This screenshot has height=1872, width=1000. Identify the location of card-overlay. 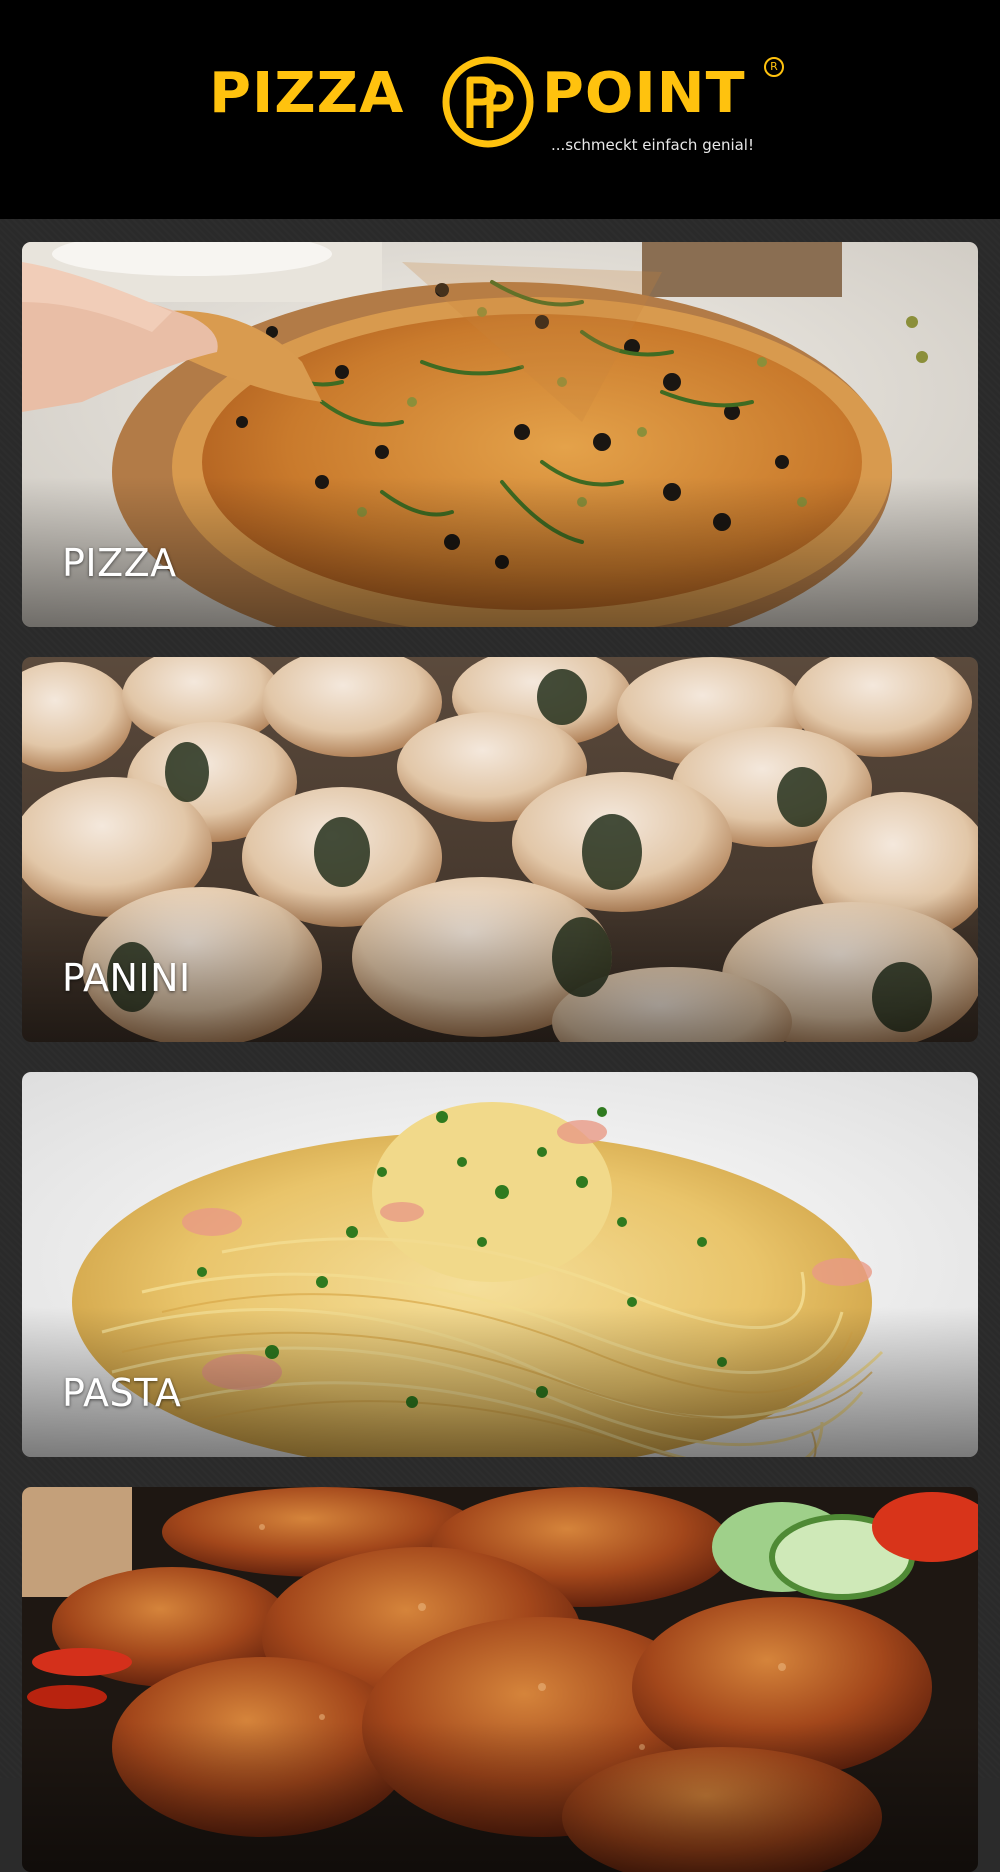
(500, 1797).